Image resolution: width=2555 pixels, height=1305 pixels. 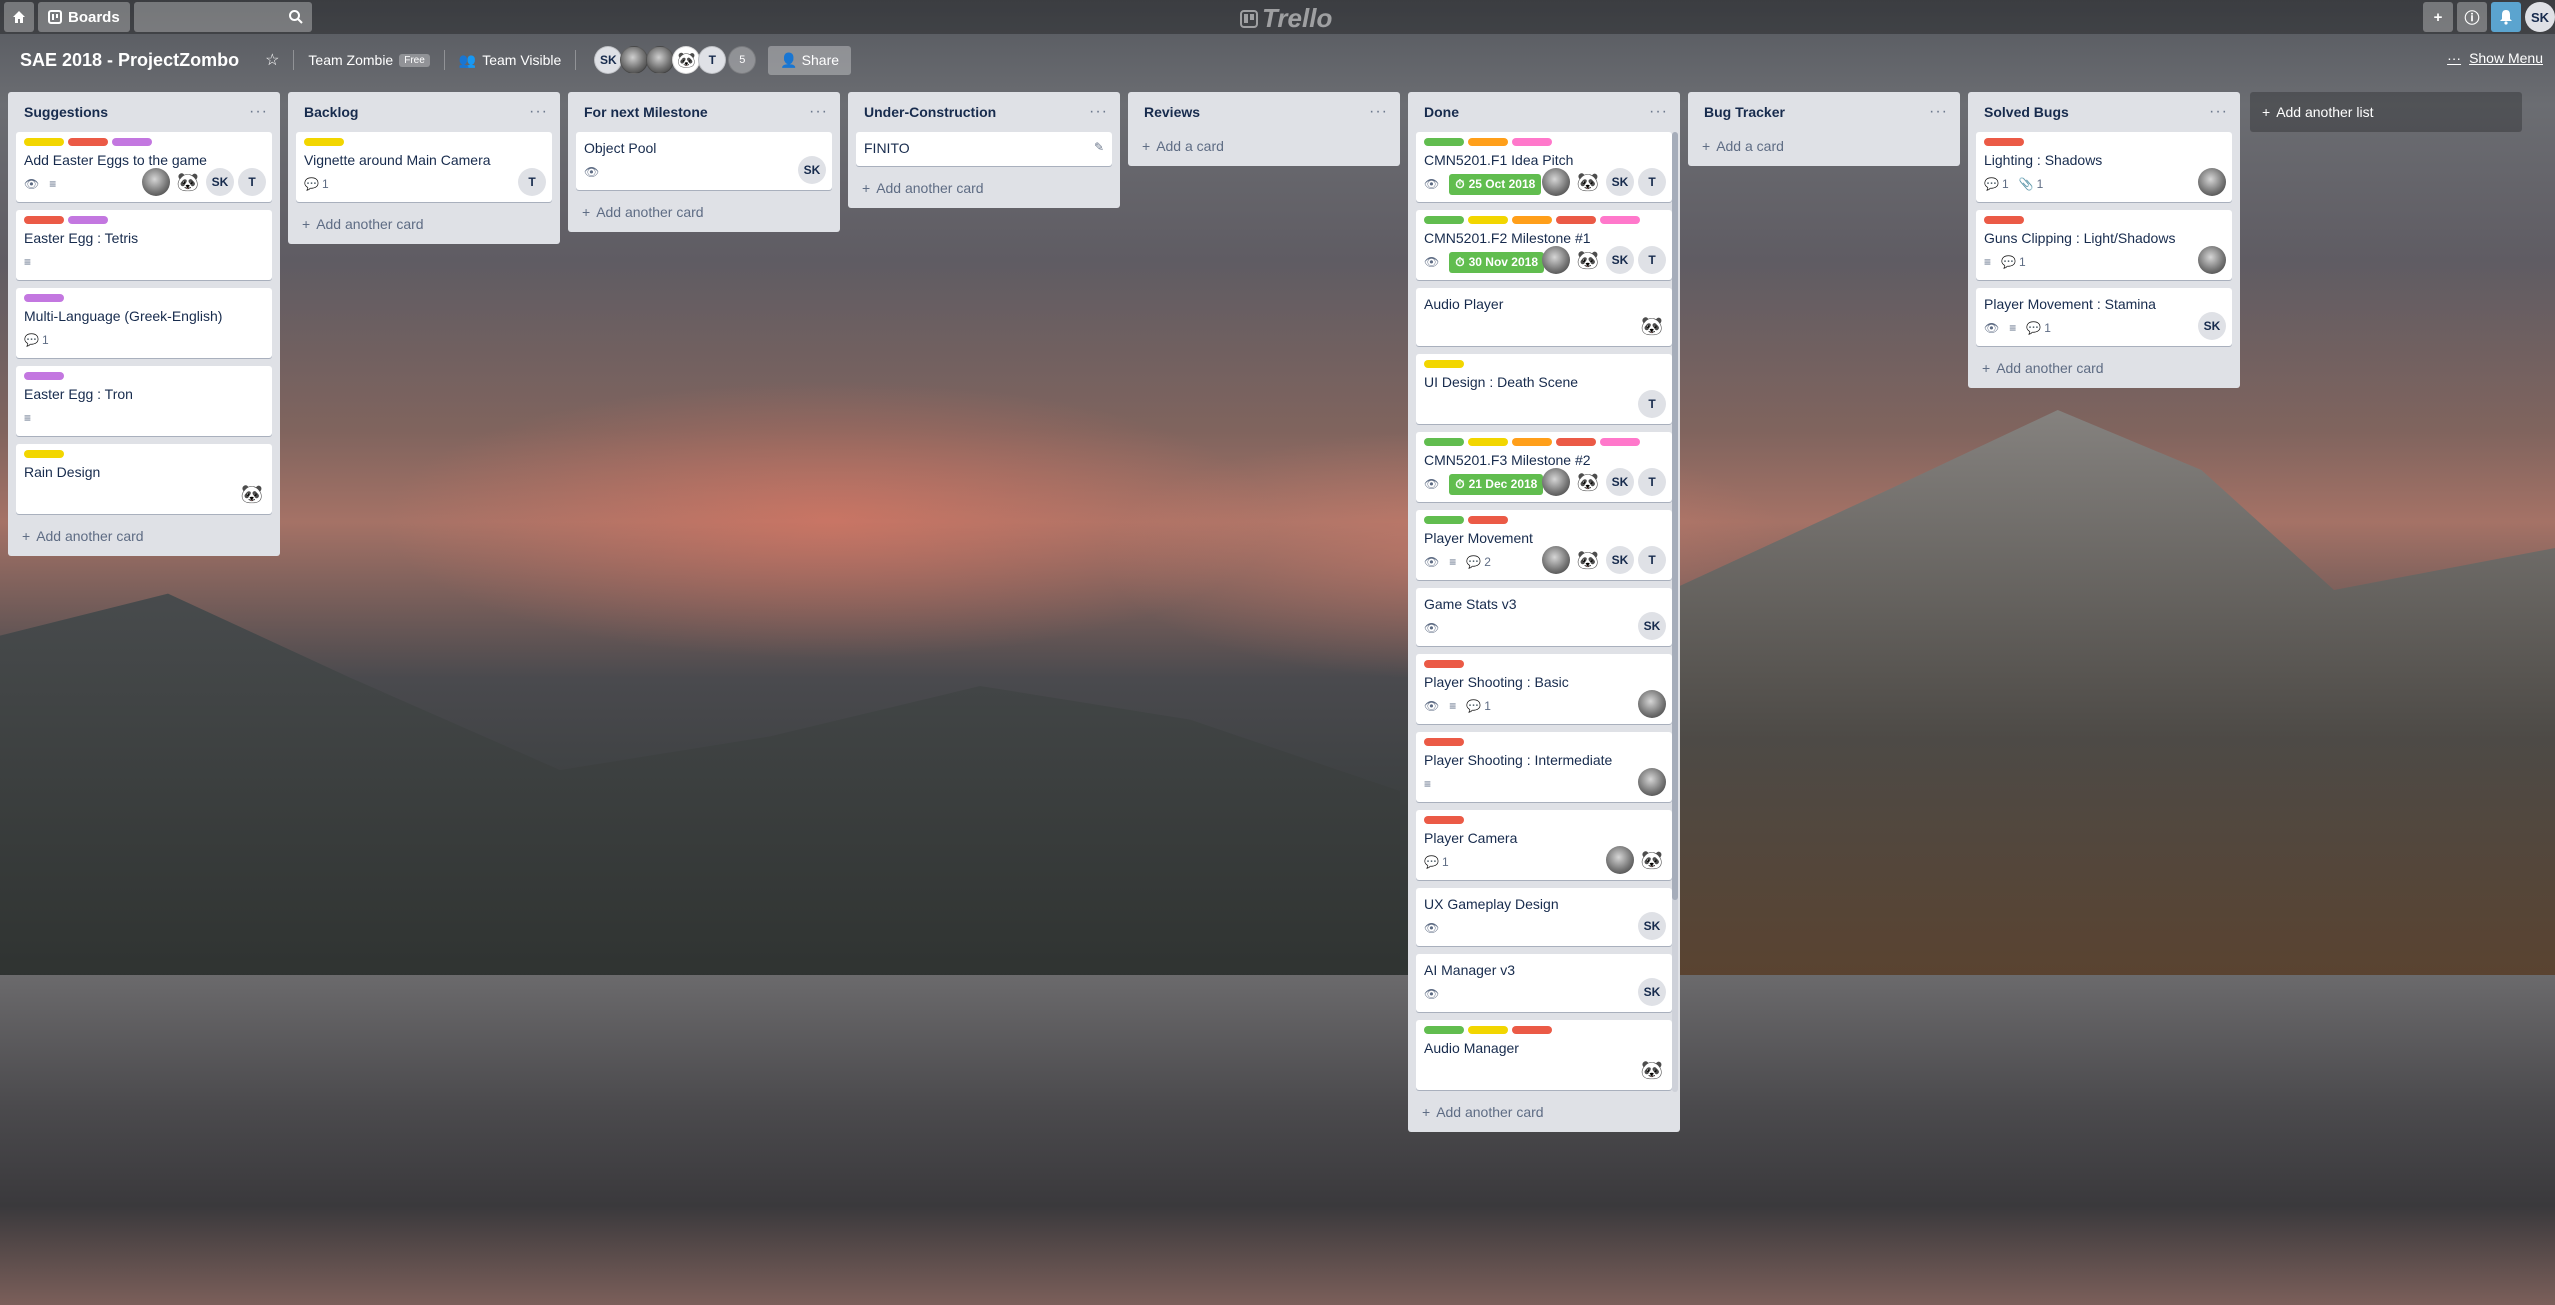 What do you see at coordinates (272, 60) in the screenshot?
I see `star-icon: ☆` at bounding box center [272, 60].